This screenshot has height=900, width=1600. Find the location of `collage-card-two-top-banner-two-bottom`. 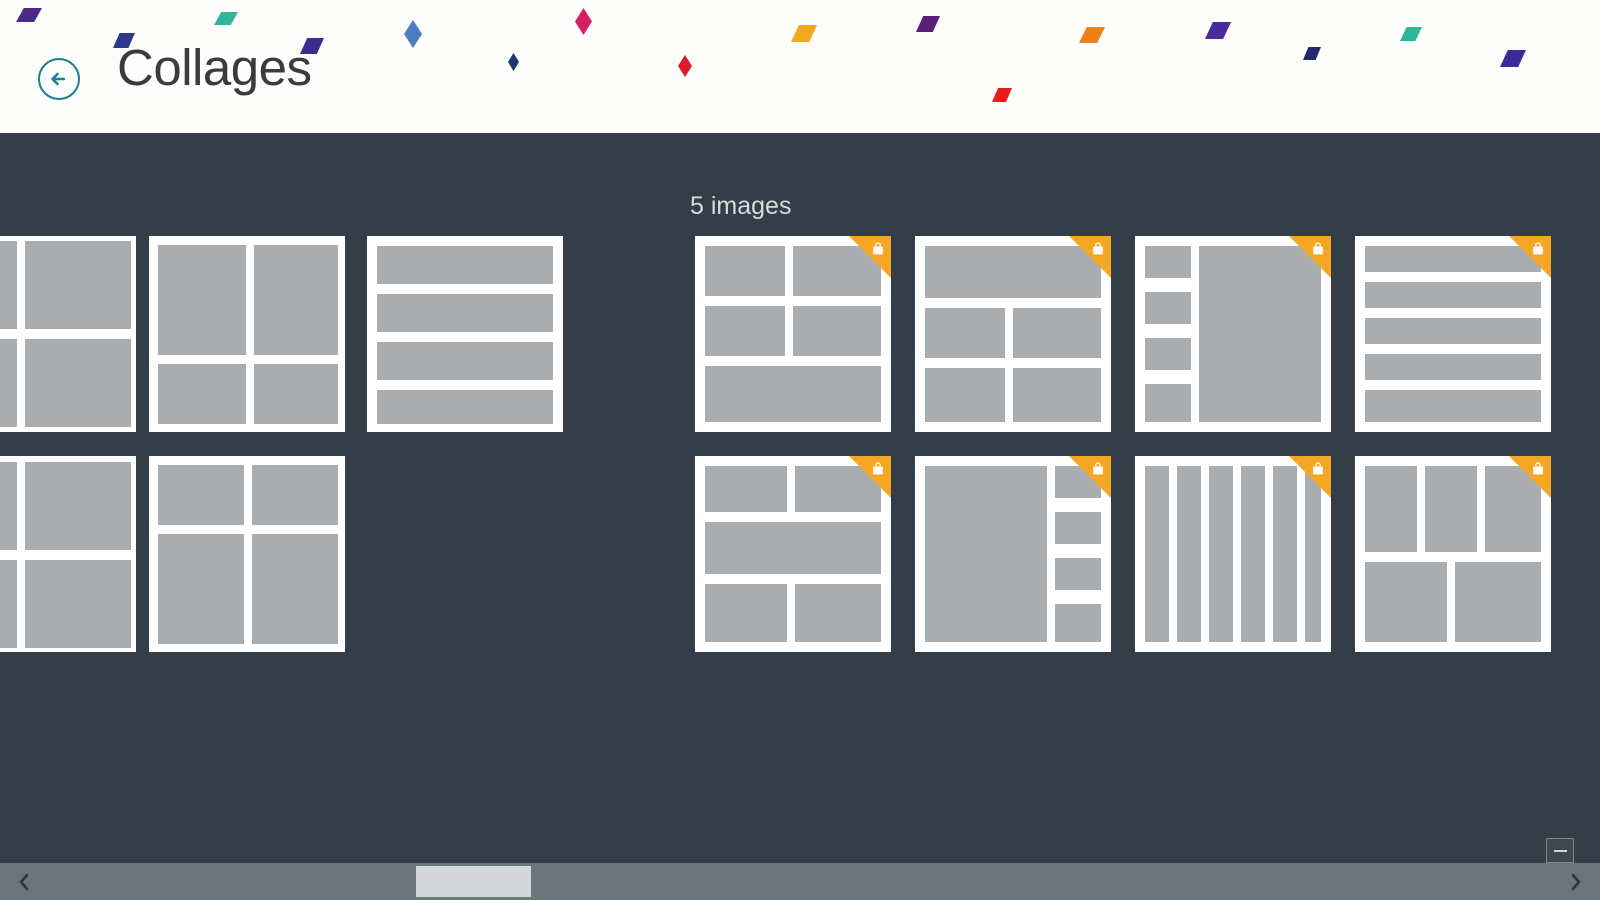

collage-card-two-top-banner-two-bottom is located at coordinates (793, 554).